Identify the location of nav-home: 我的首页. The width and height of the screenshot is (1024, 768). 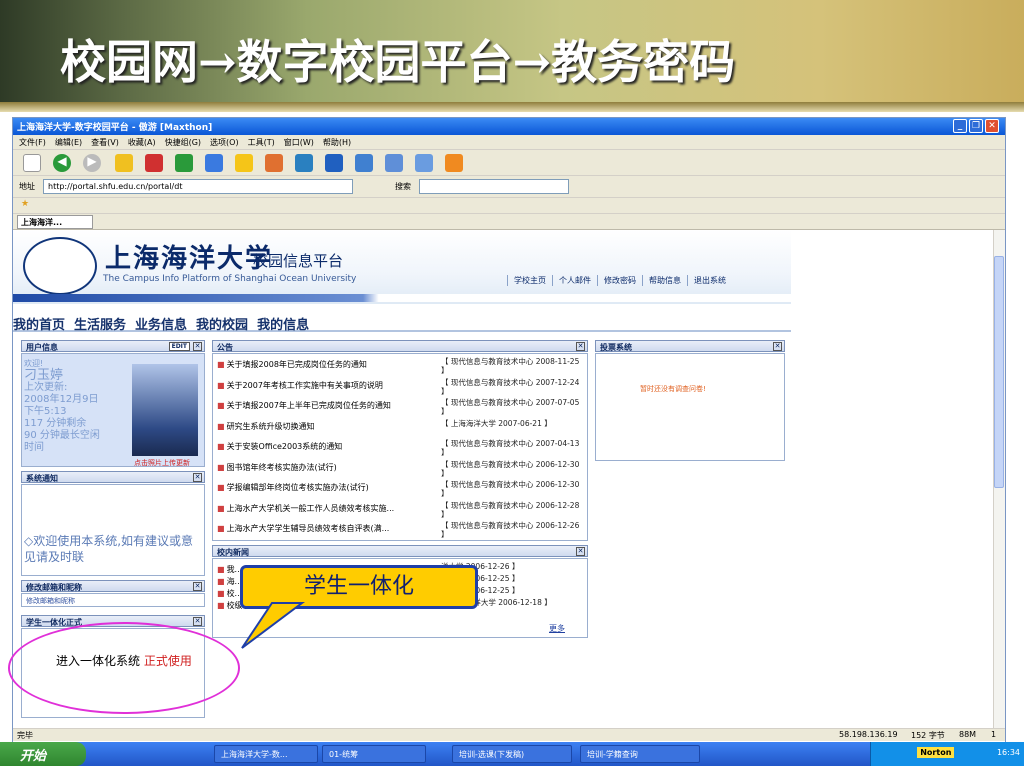
(39, 325).